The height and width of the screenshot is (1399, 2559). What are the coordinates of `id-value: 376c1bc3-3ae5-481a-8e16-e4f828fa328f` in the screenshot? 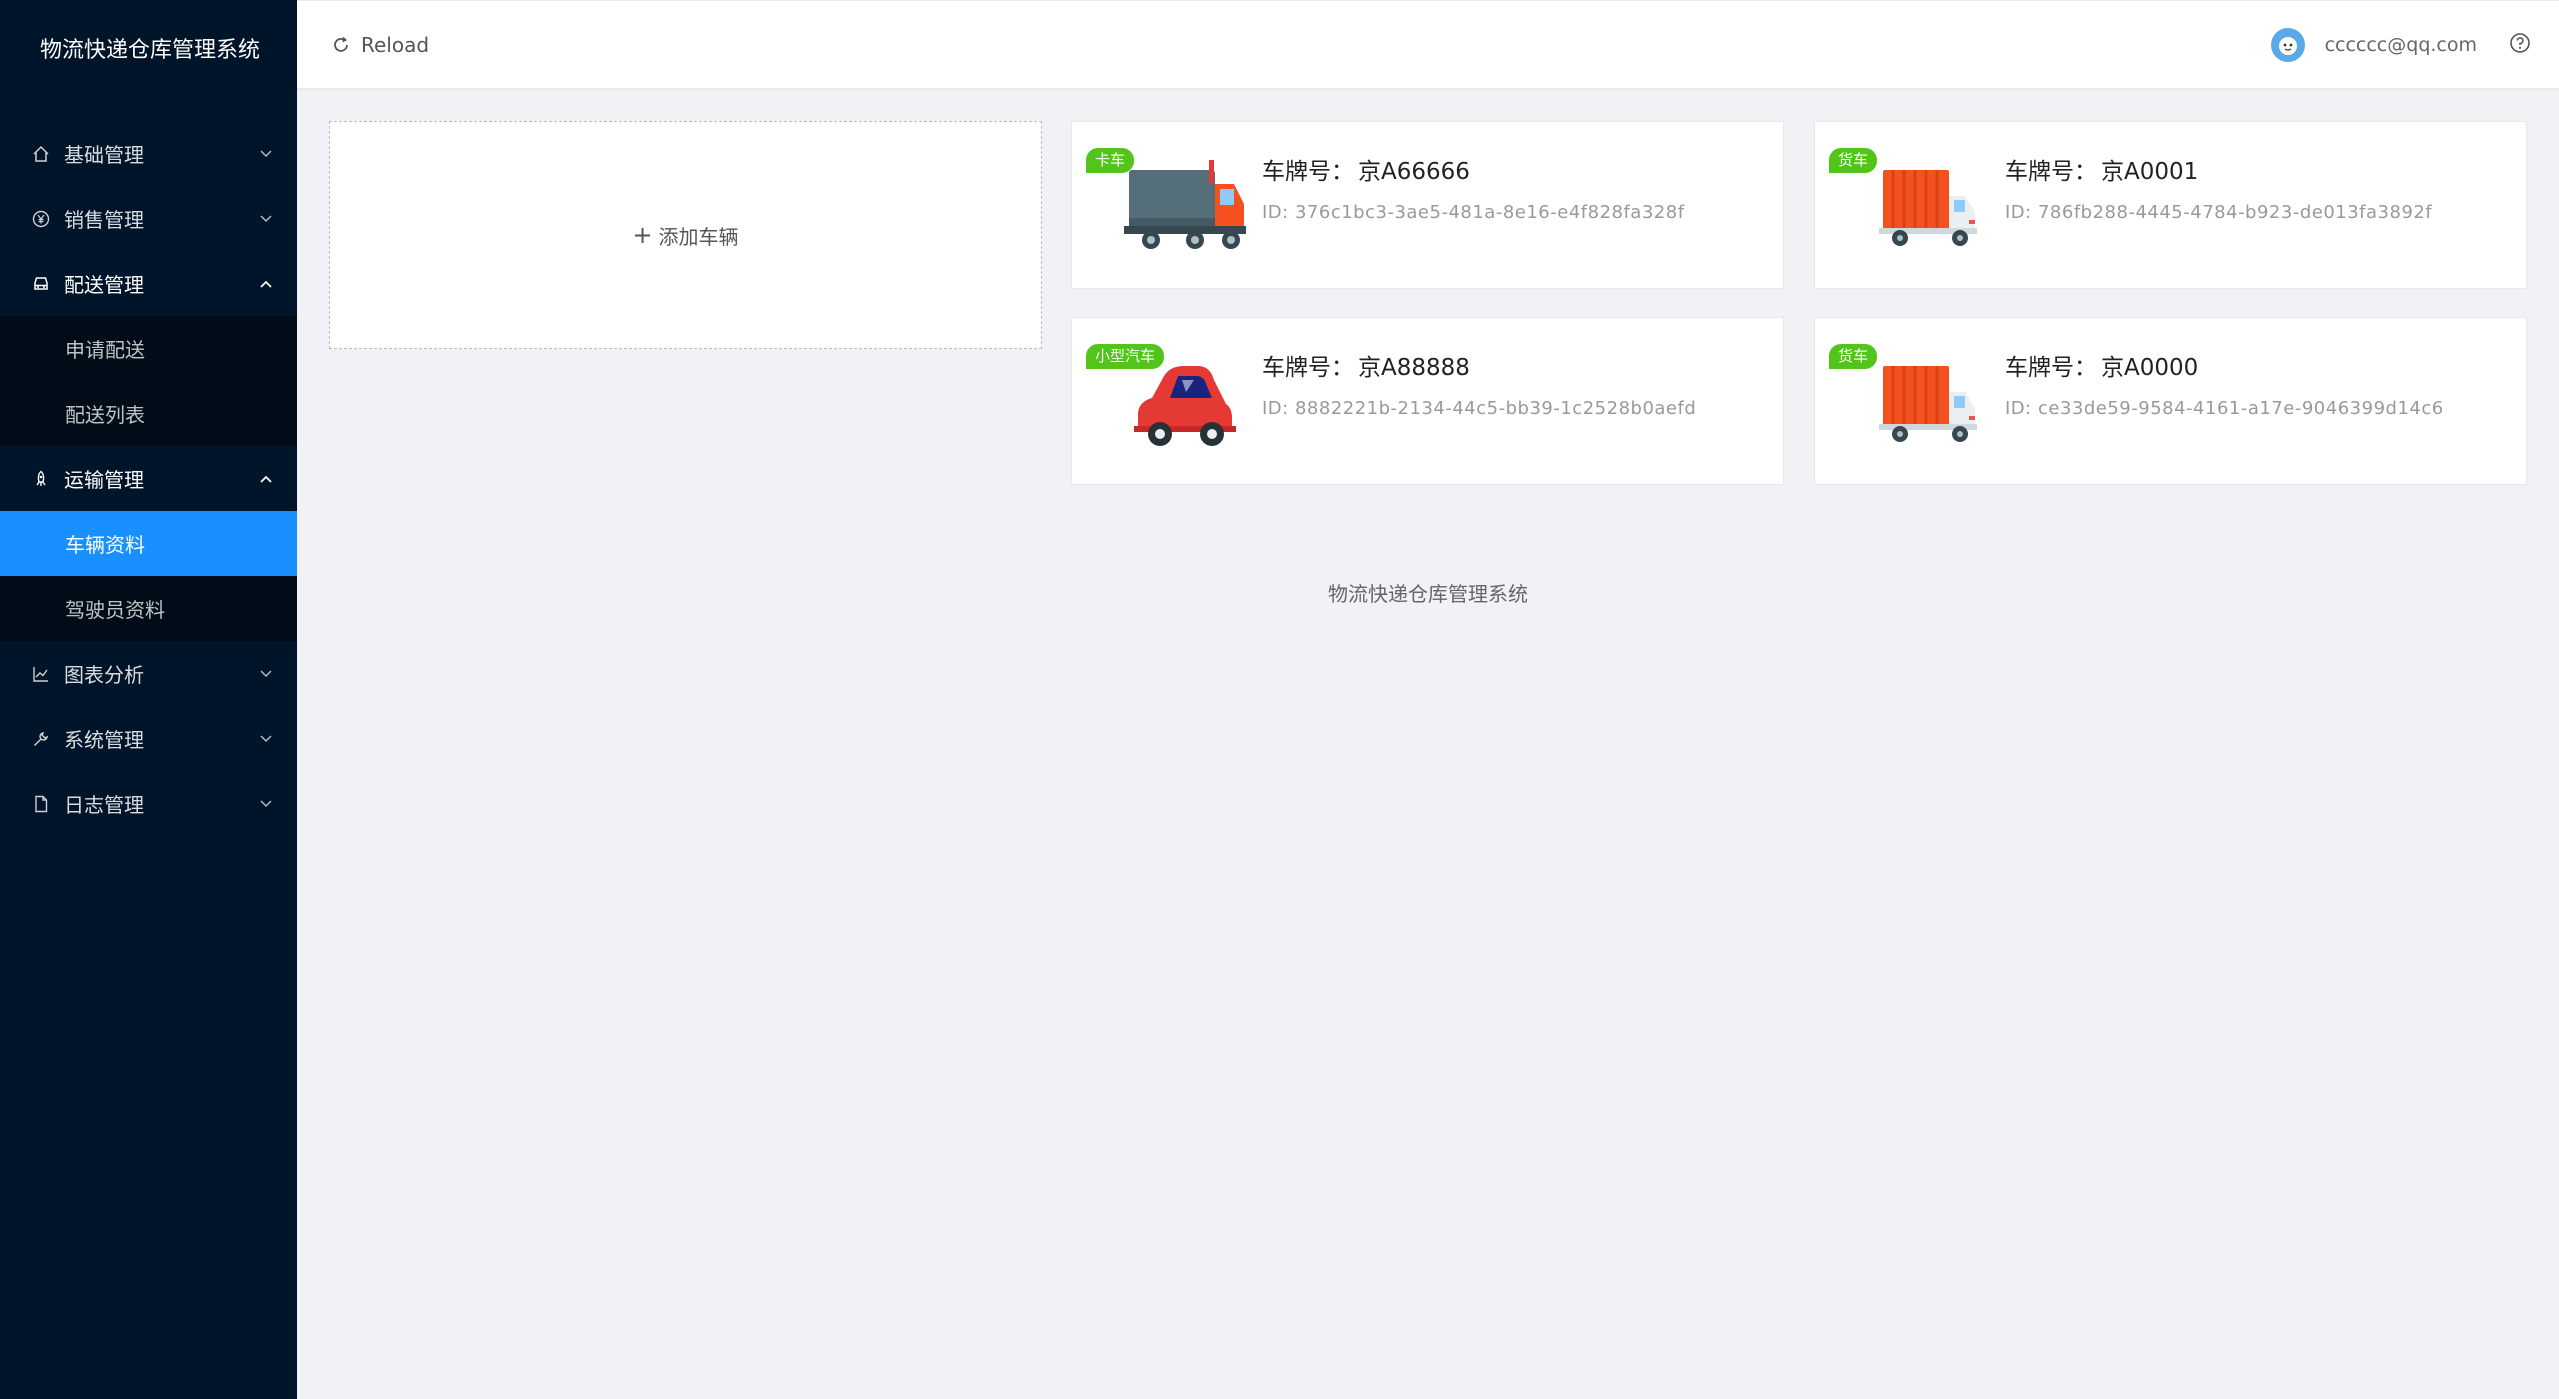 It's located at (1489, 212).